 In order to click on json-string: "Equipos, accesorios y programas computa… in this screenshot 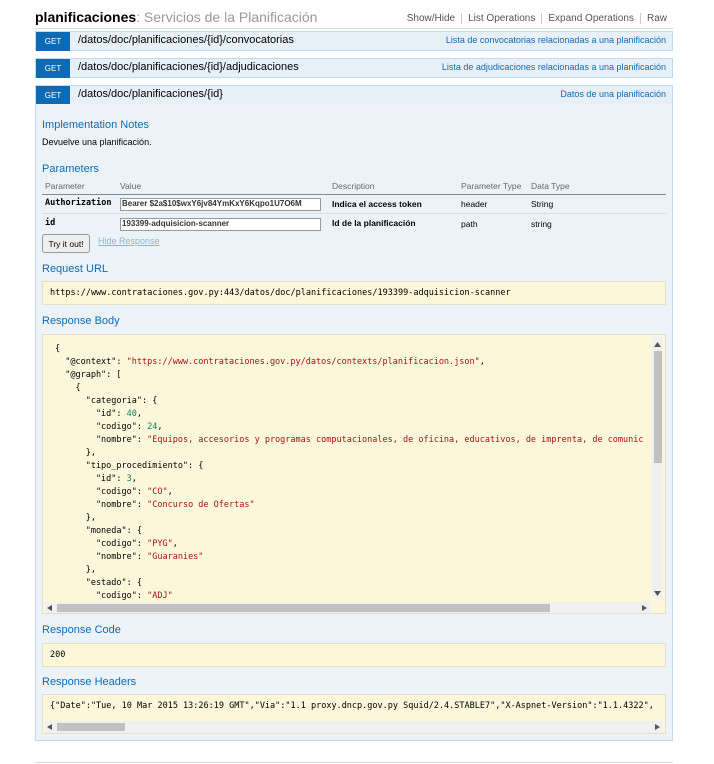, I will do `click(395, 440)`.